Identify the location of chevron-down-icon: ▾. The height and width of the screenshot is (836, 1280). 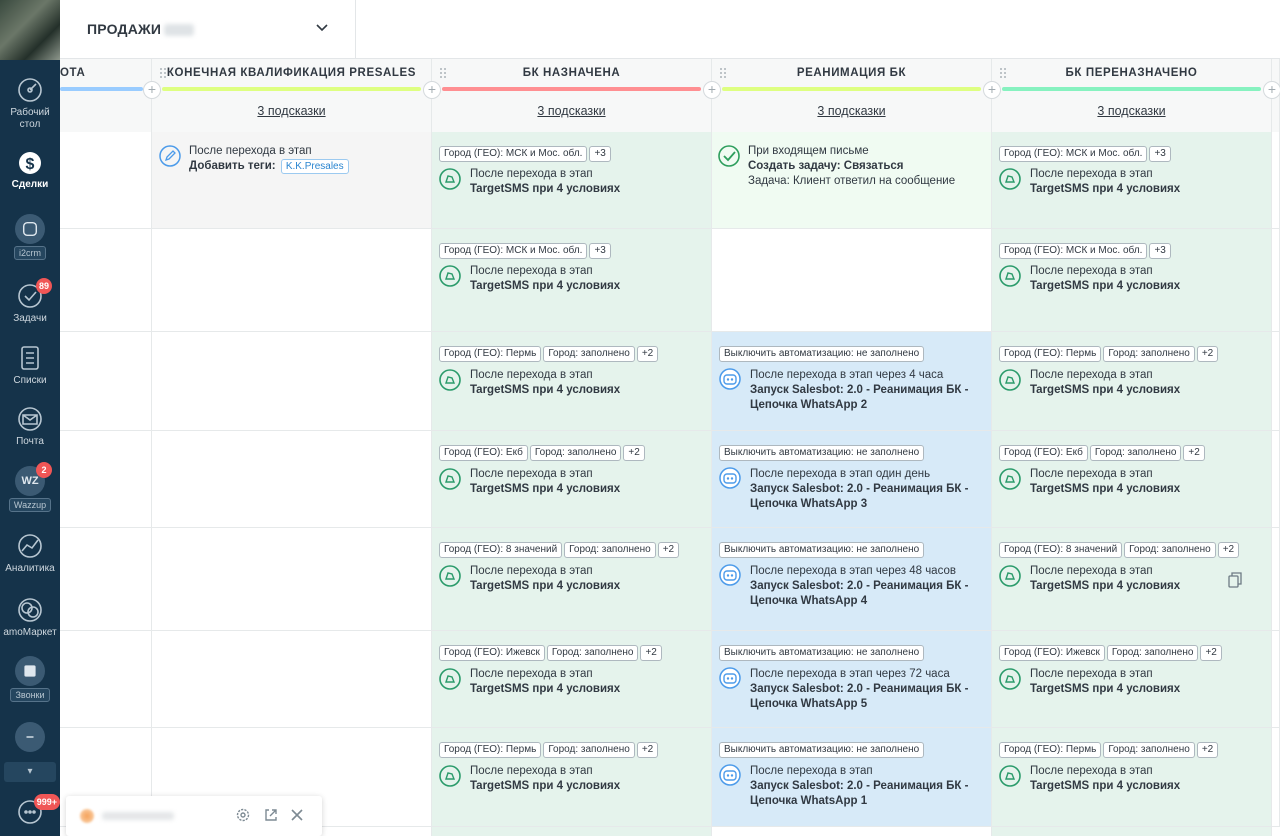
(30, 772).